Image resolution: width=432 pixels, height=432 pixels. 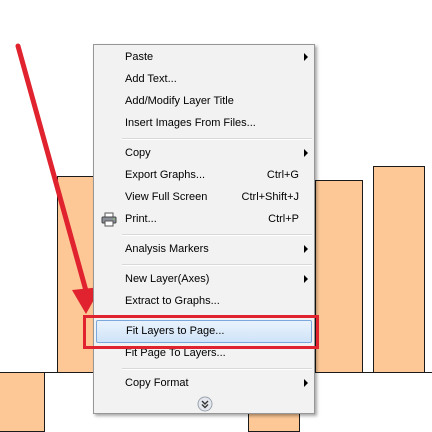 I want to click on menu-item-print: Print... Ctrl+P, so click(x=204, y=219).